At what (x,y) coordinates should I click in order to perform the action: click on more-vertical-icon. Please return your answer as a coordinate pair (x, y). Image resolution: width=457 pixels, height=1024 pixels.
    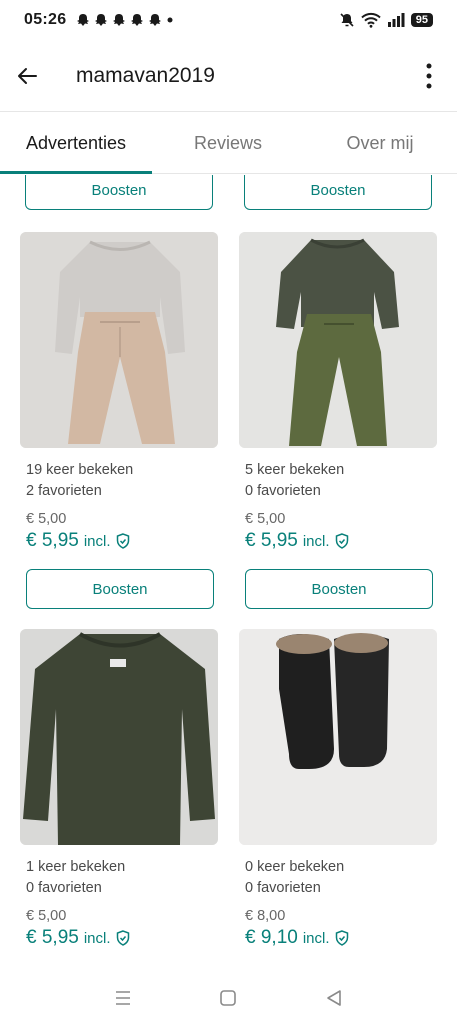
    Looking at the image, I should click on (429, 75).